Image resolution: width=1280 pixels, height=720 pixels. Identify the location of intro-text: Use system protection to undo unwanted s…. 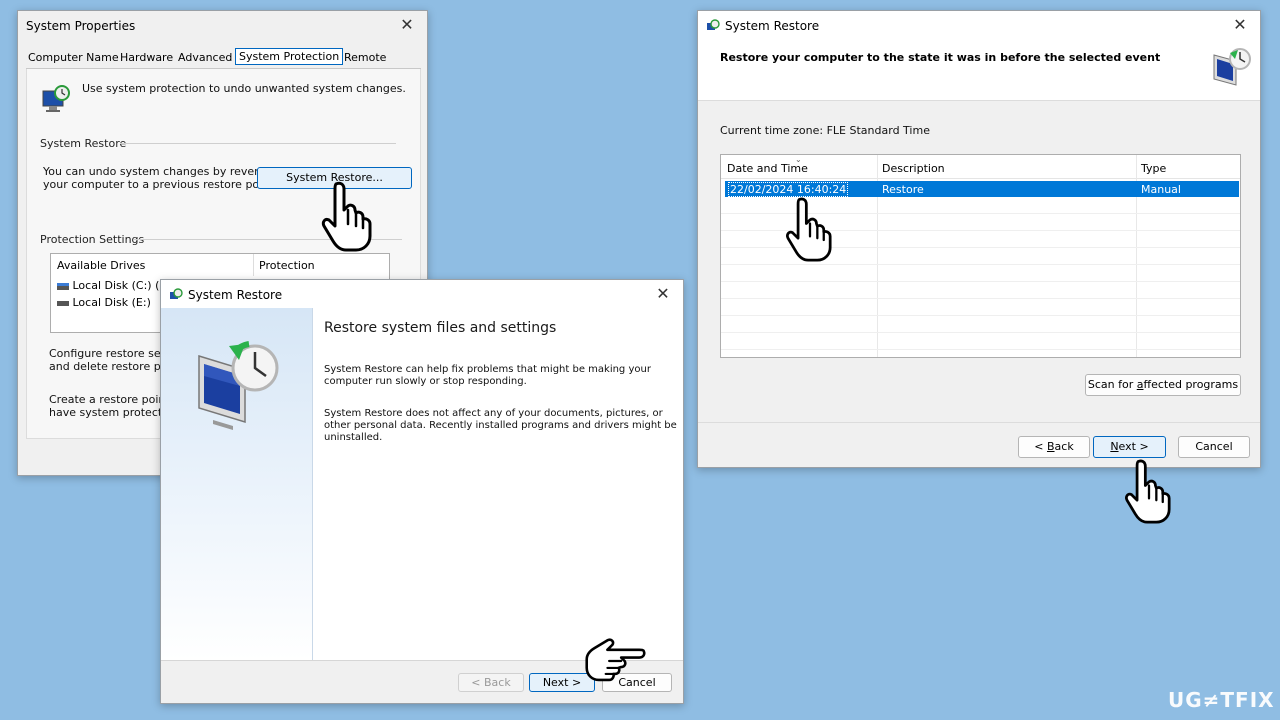
(244, 88).